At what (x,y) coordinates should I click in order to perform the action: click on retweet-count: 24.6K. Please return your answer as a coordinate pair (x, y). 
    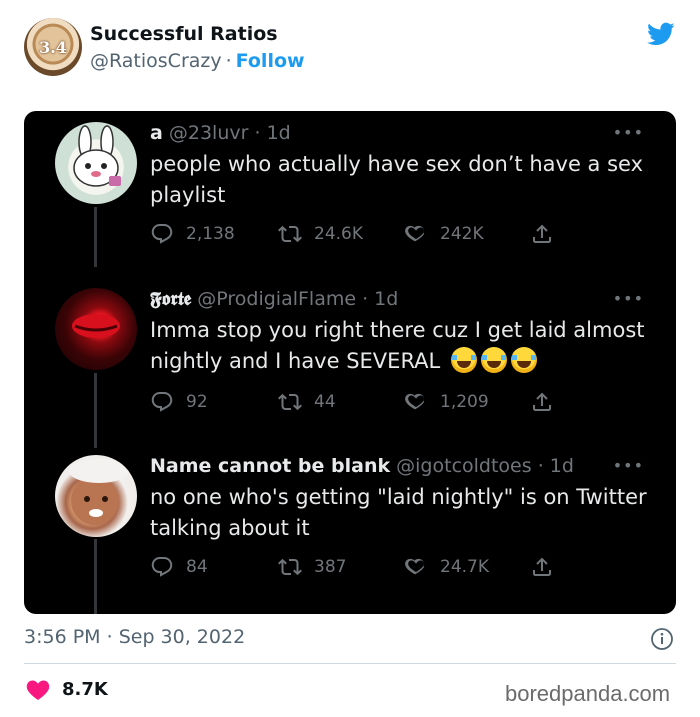
    Looking at the image, I should click on (338, 234).